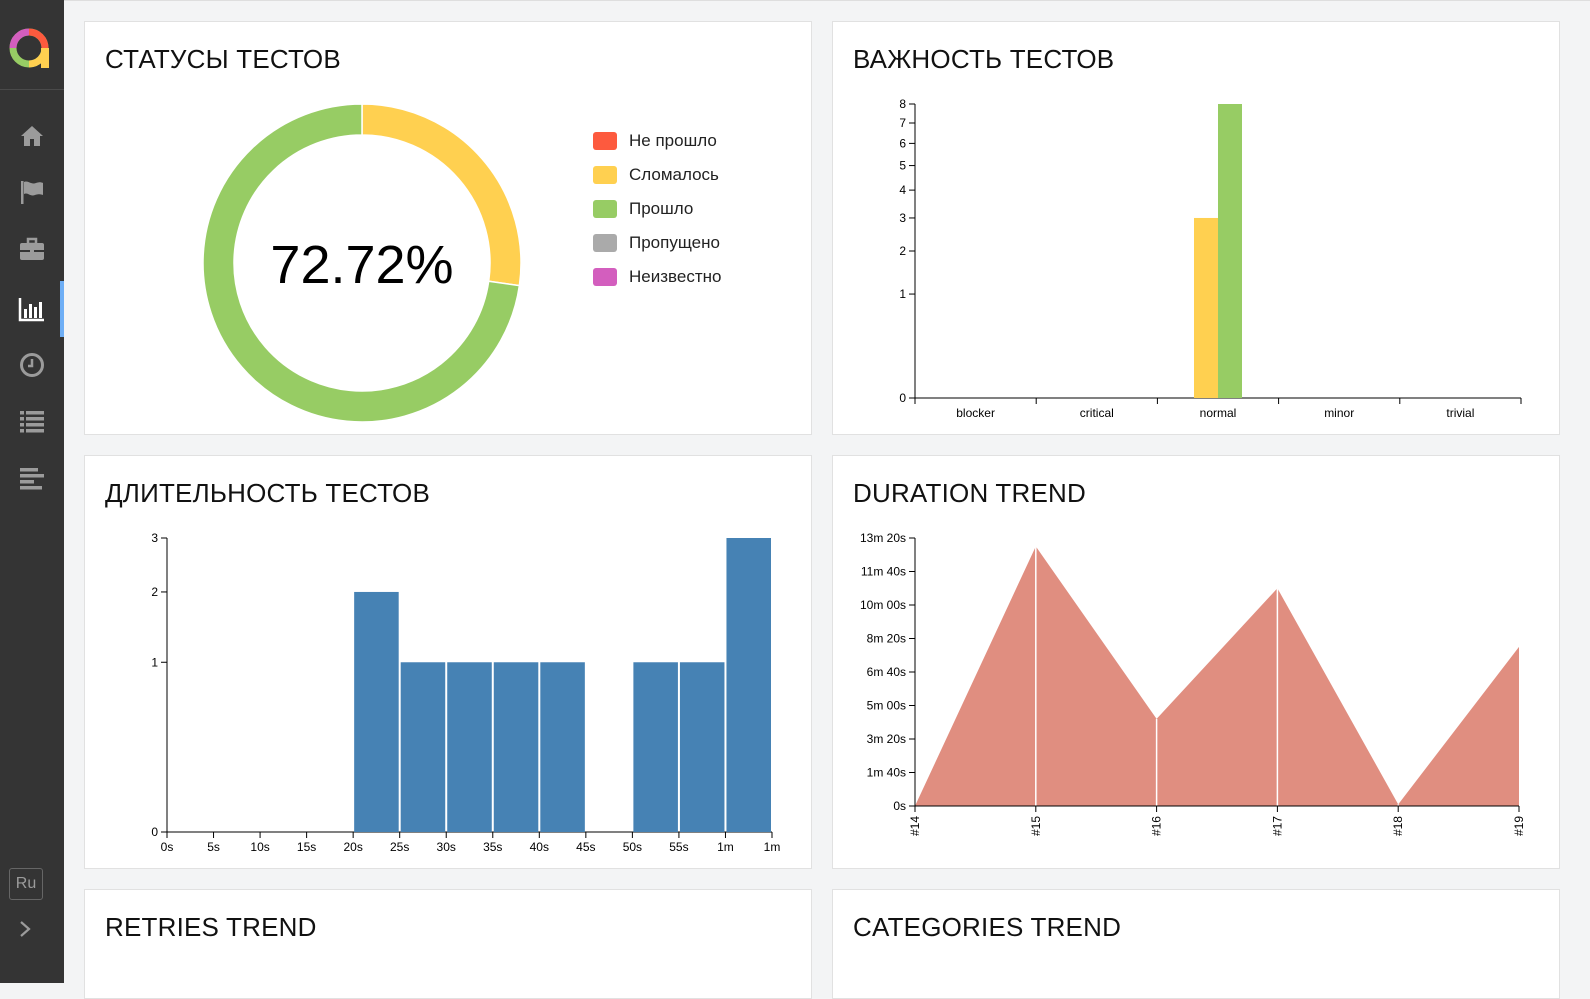  I want to click on y-tick-label: 0s, so click(899, 806).